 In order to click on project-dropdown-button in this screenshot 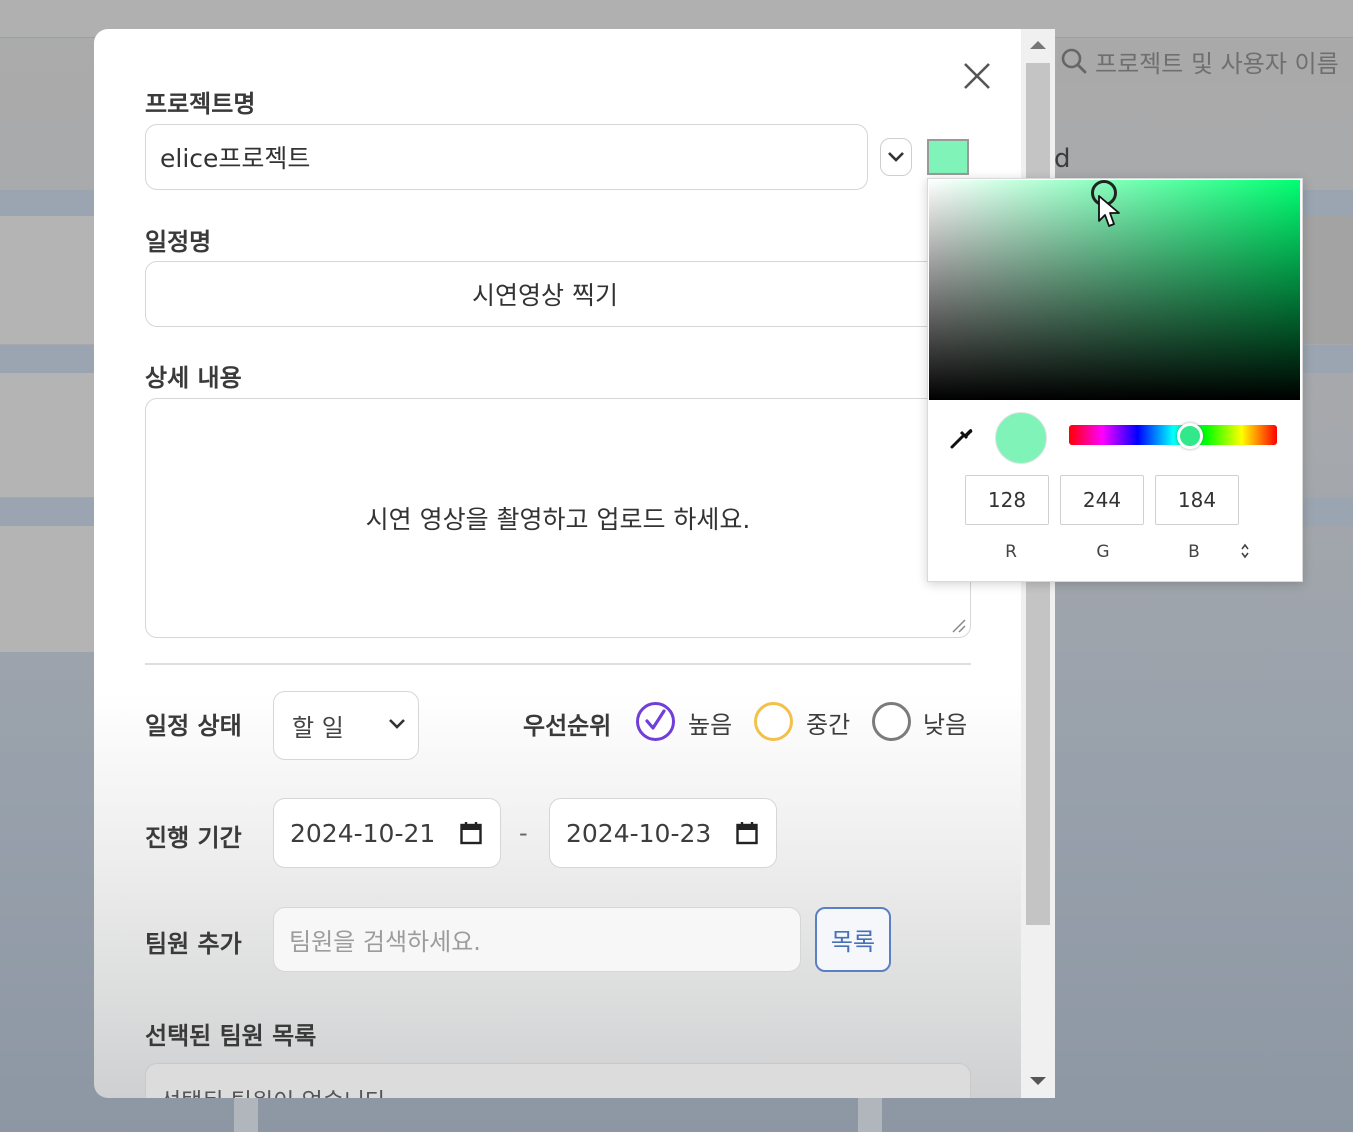, I will do `click(896, 157)`.